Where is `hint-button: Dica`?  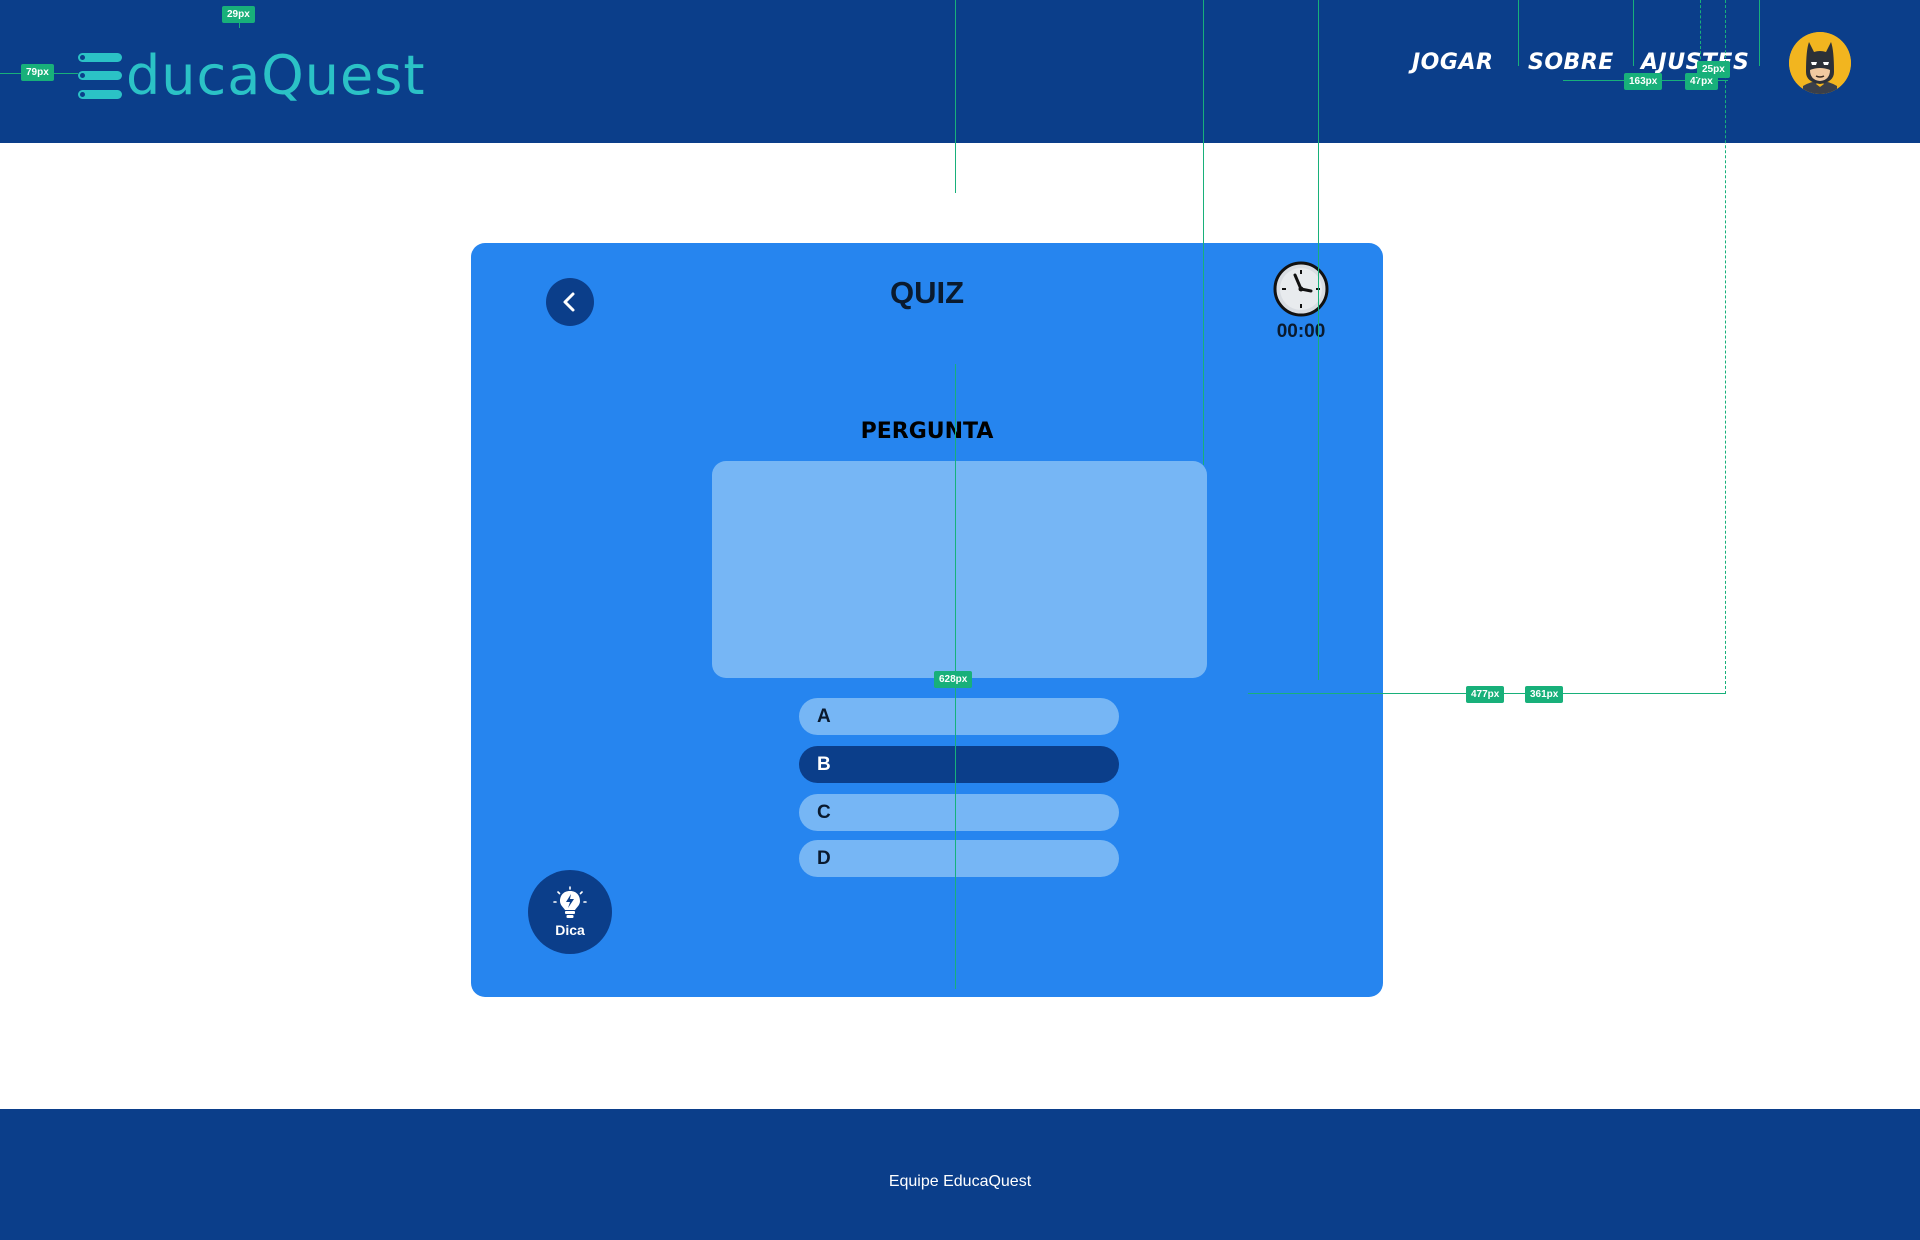
hint-button: Dica is located at coordinates (570, 912).